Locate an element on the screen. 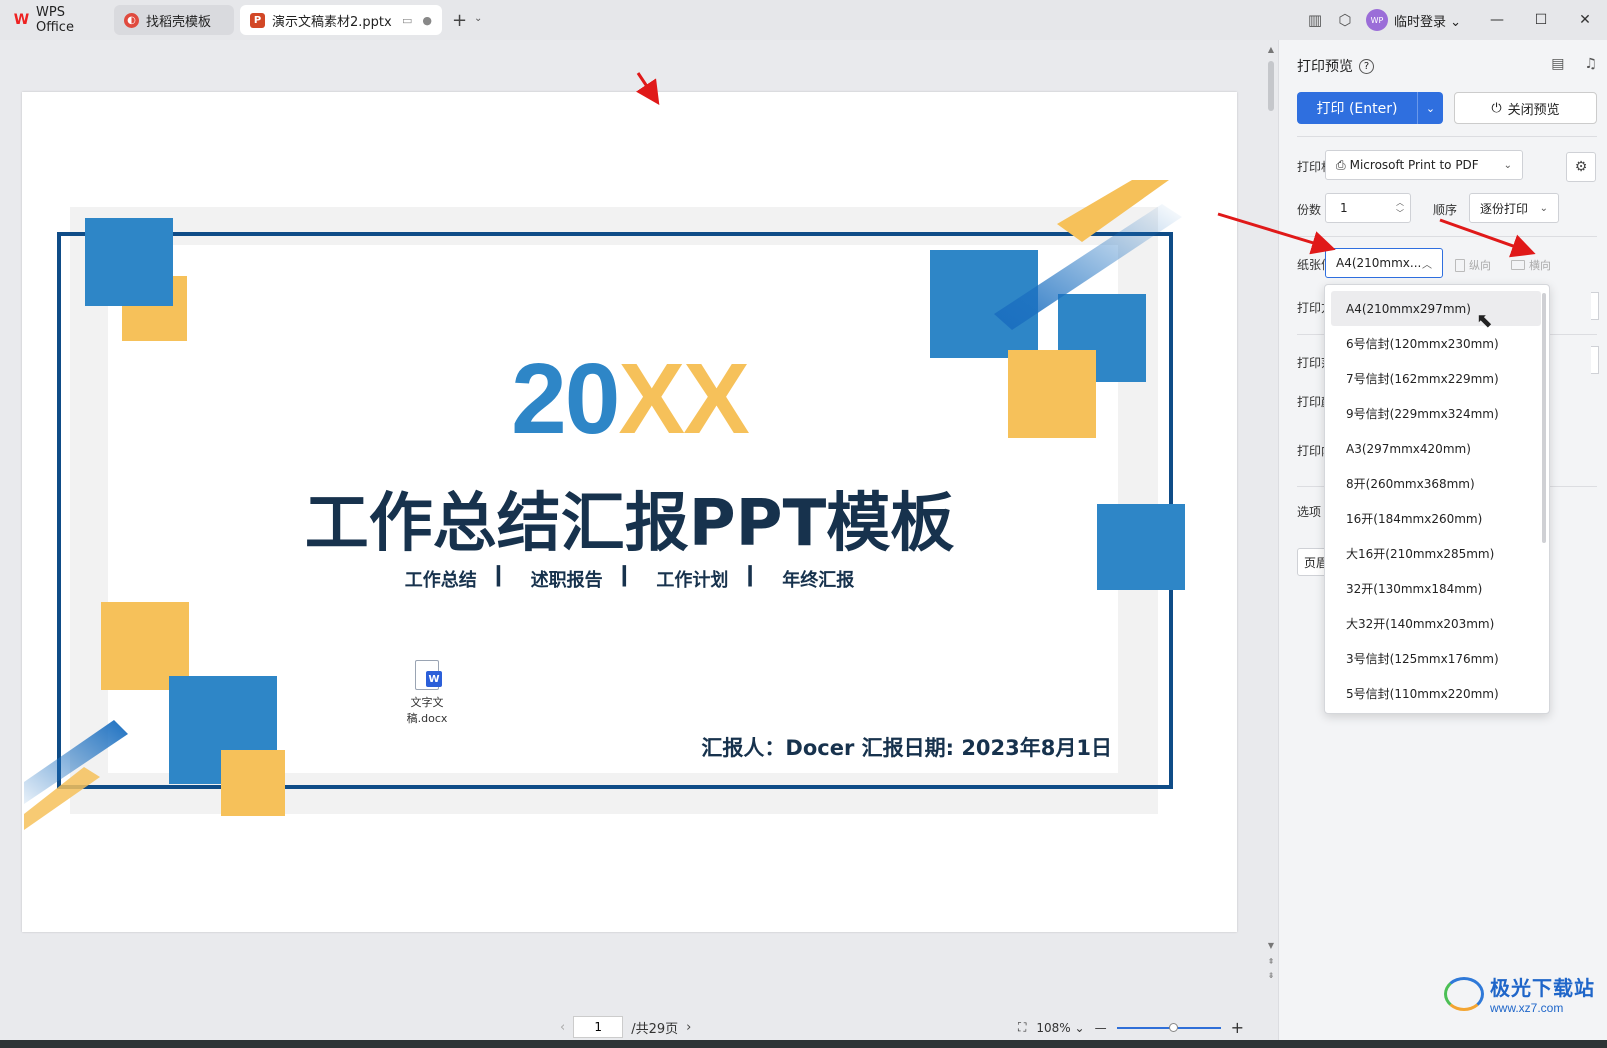 The width and height of the screenshot is (1607, 1048). scroll-up-icon: ▲ is located at coordinates (1271, 49).